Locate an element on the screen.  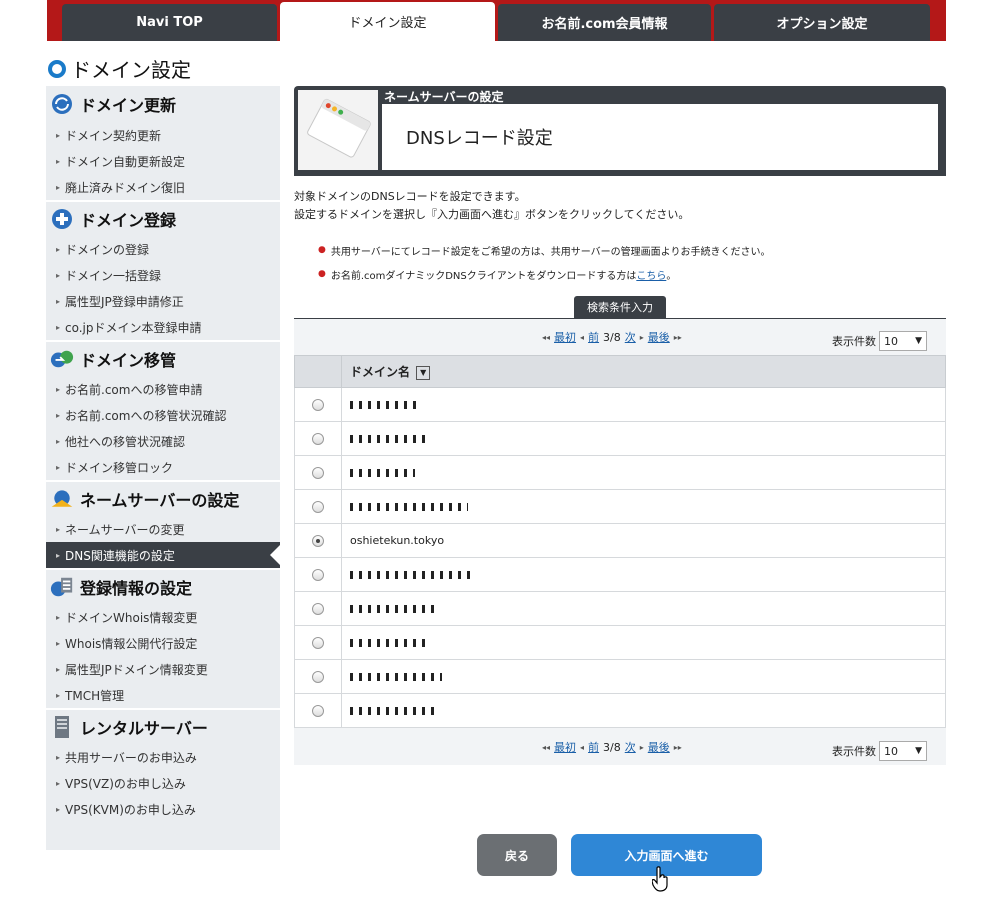
plus-circle-icon is located at coordinates (62, 219).